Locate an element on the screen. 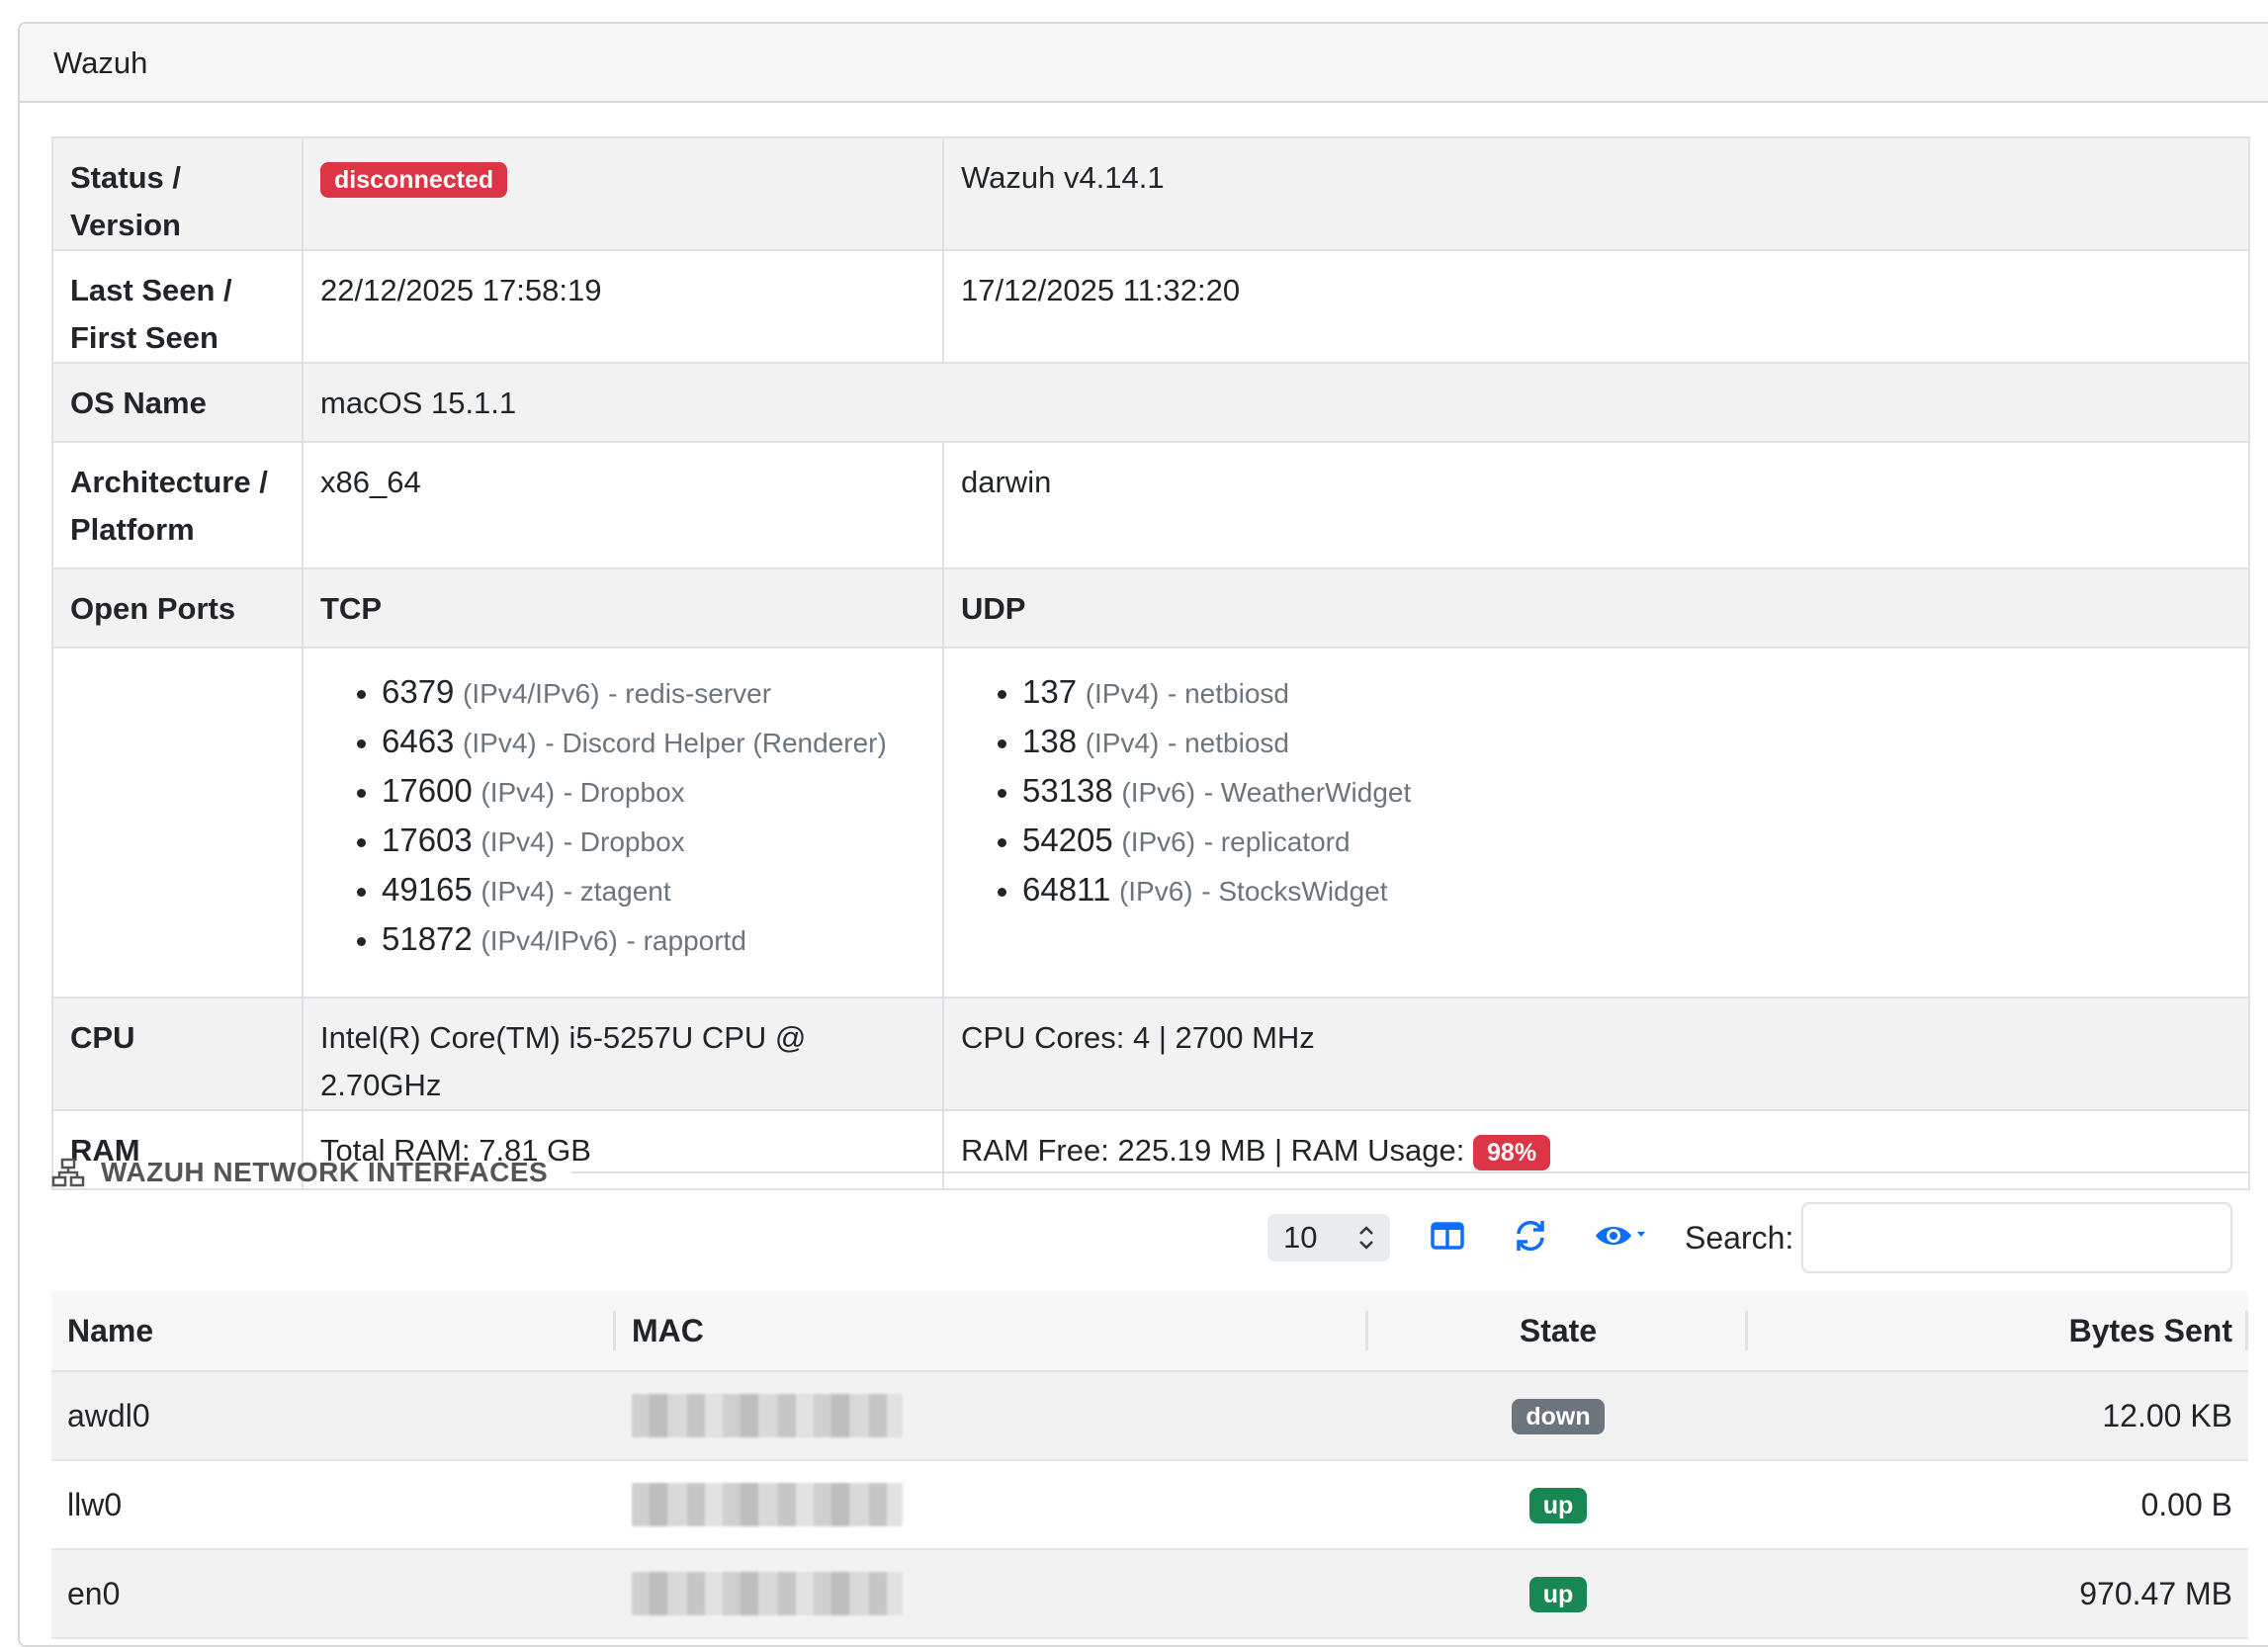 This screenshot has width=2268, height=1647. table-row: awdl0 down 12.00 KB is located at coordinates (1149, 1416).